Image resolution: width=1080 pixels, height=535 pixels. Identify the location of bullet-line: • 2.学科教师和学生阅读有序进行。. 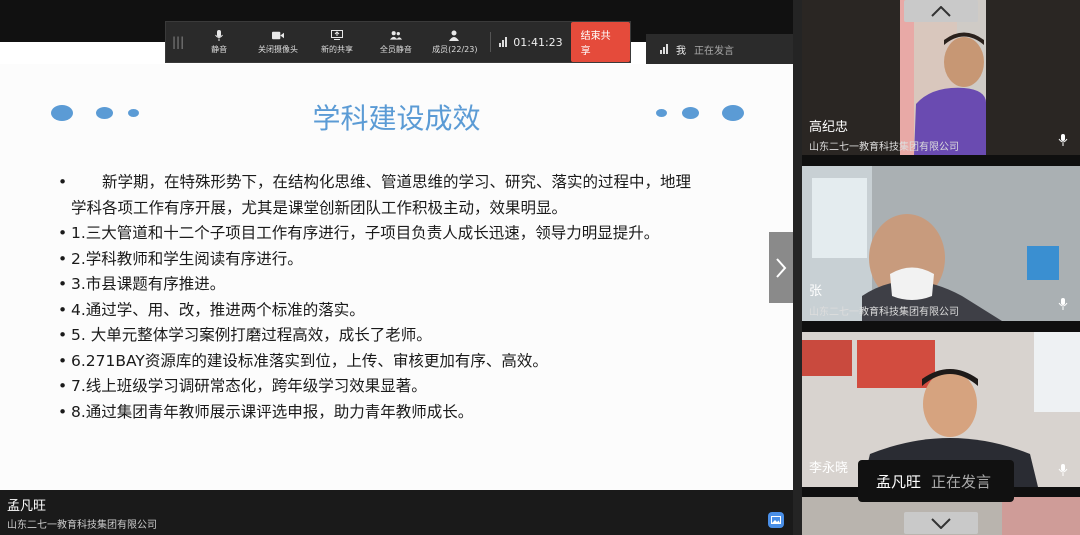
(403, 260).